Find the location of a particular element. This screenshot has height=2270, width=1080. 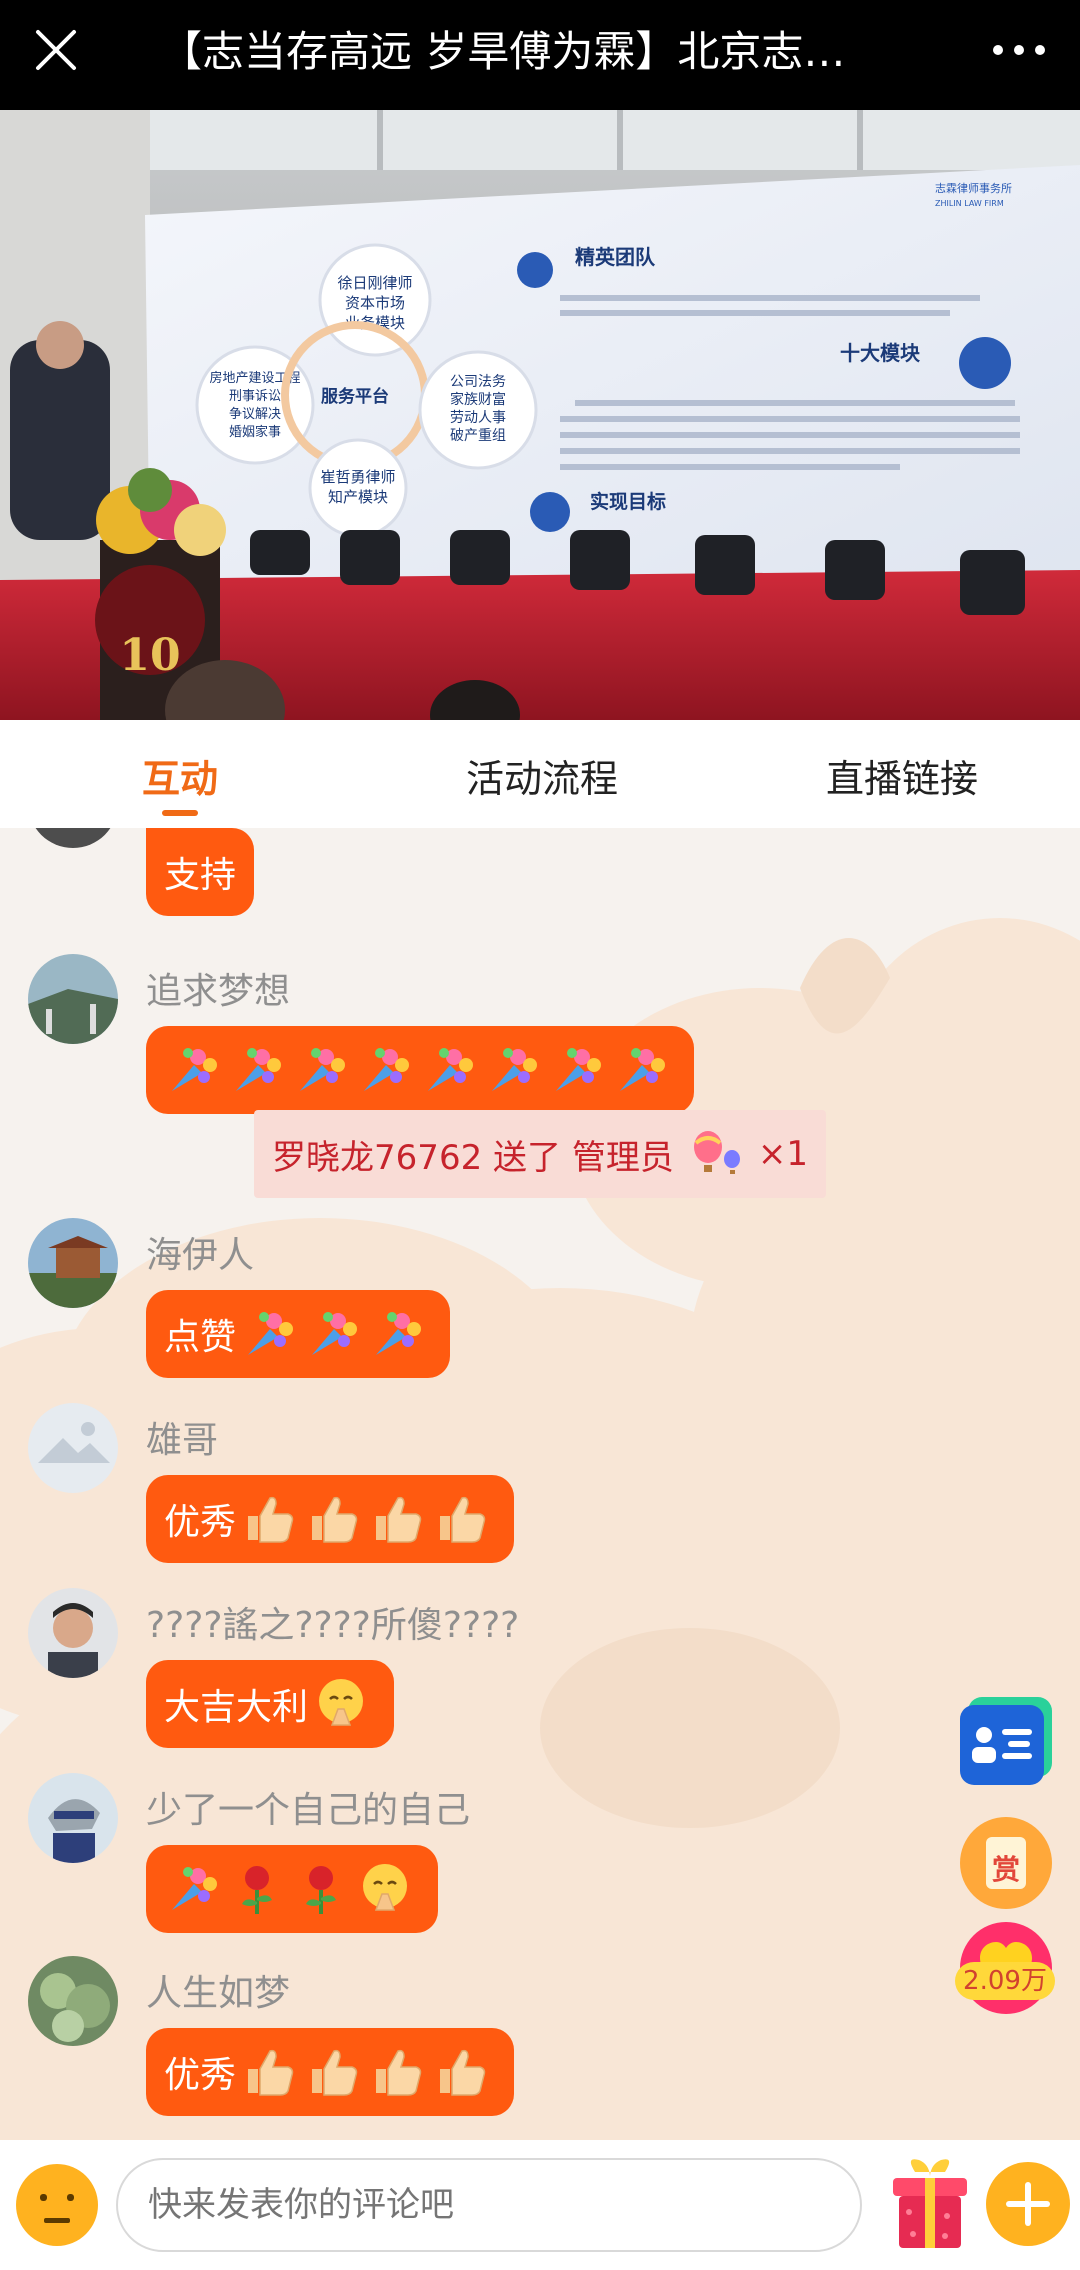

message-bubble: 支持 is located at coordinates (200, 872).